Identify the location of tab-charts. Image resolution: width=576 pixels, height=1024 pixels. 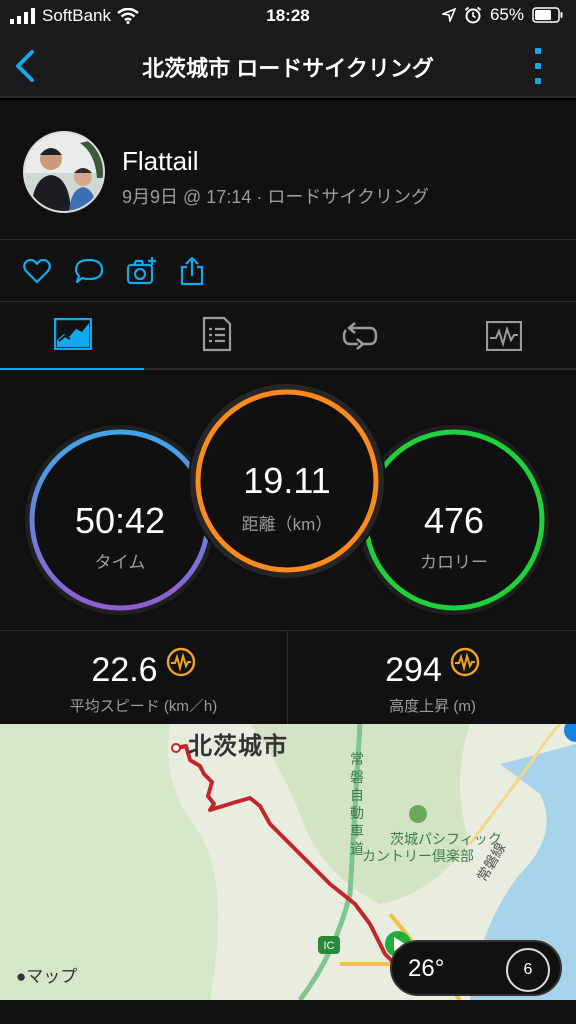
(504, 336).